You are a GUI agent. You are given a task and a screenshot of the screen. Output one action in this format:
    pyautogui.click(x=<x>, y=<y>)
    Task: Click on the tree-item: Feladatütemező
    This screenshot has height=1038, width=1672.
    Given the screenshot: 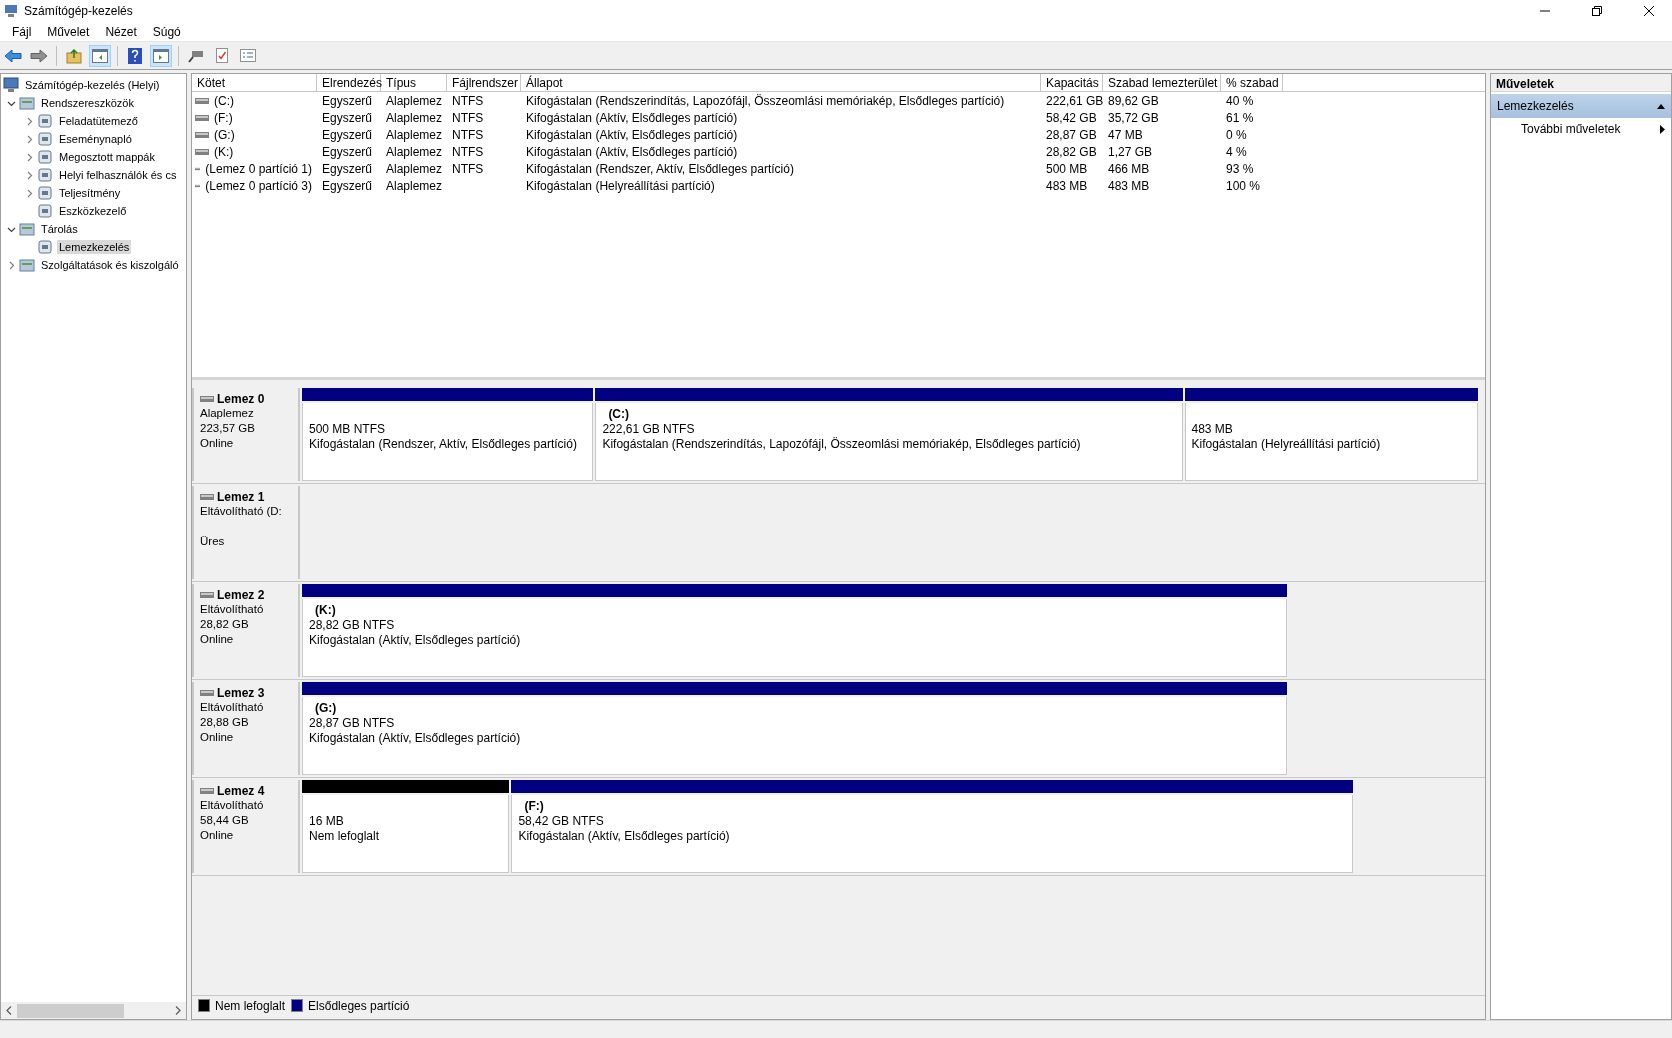 What is the action you would take?
    pyautogui.click(x=98, y=121)
    